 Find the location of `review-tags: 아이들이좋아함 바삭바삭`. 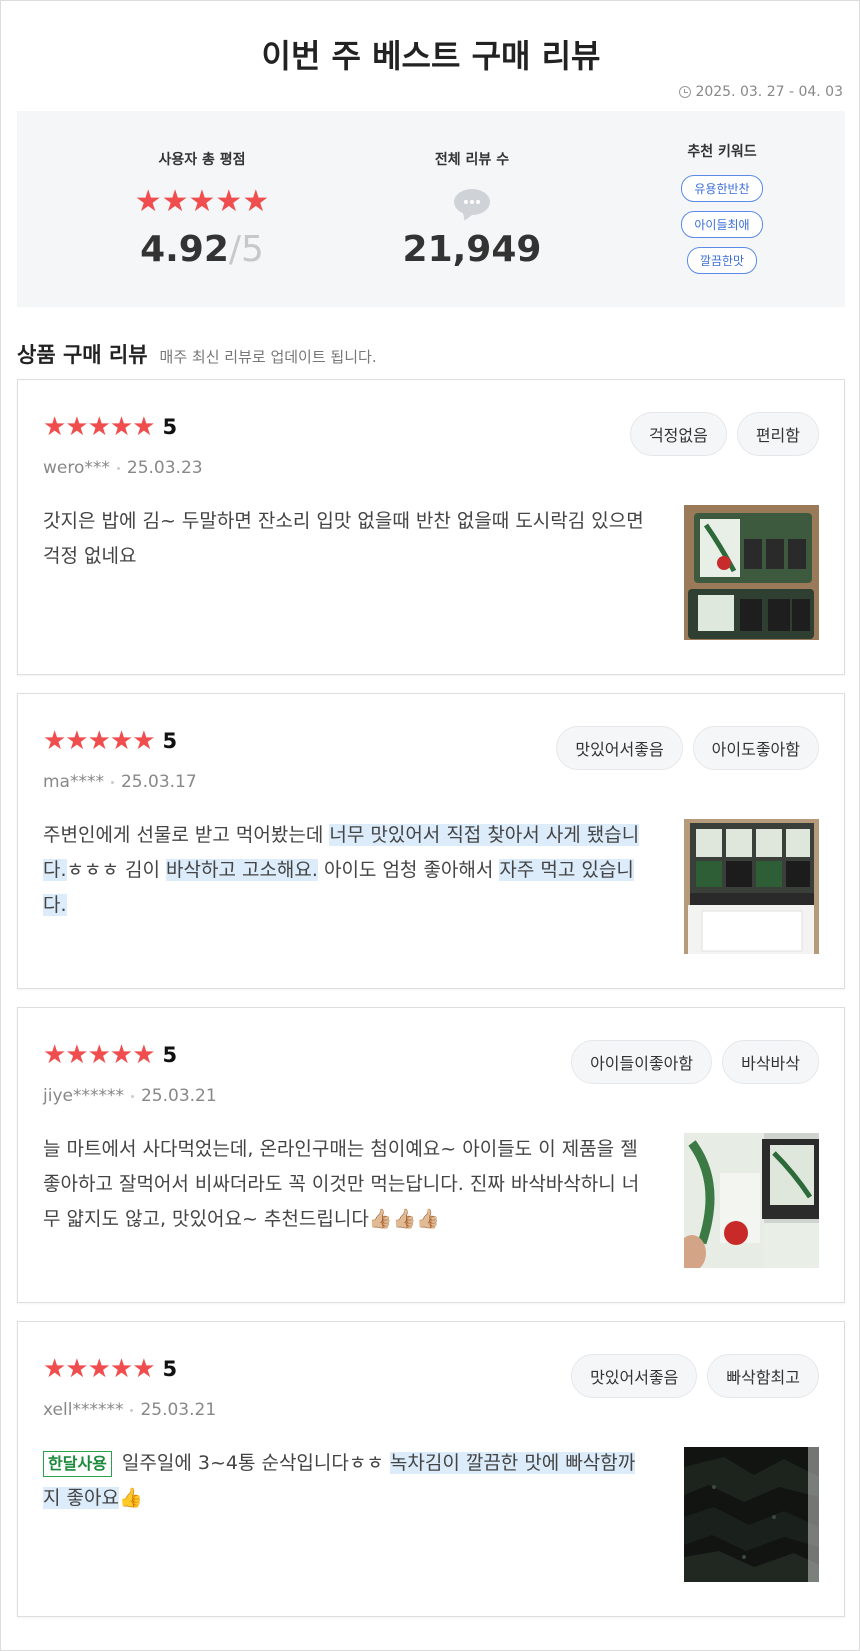

review-tags: 아이들이좋아함 바삭바삭 is located at coordinates (695, 1062).